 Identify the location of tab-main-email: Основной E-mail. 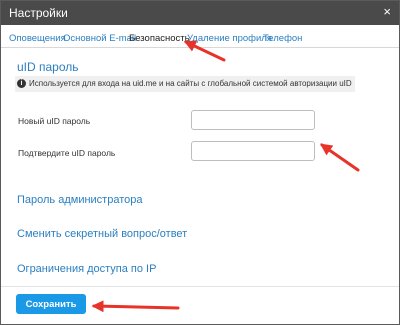
(99, 38).